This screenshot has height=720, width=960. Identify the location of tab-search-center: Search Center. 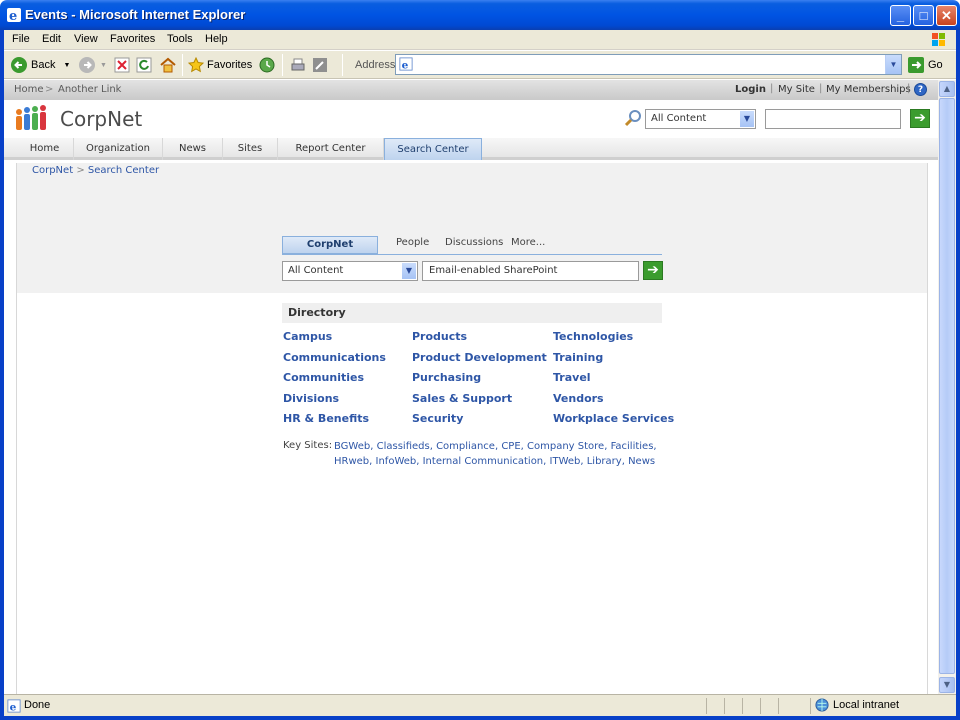
(433, 149).